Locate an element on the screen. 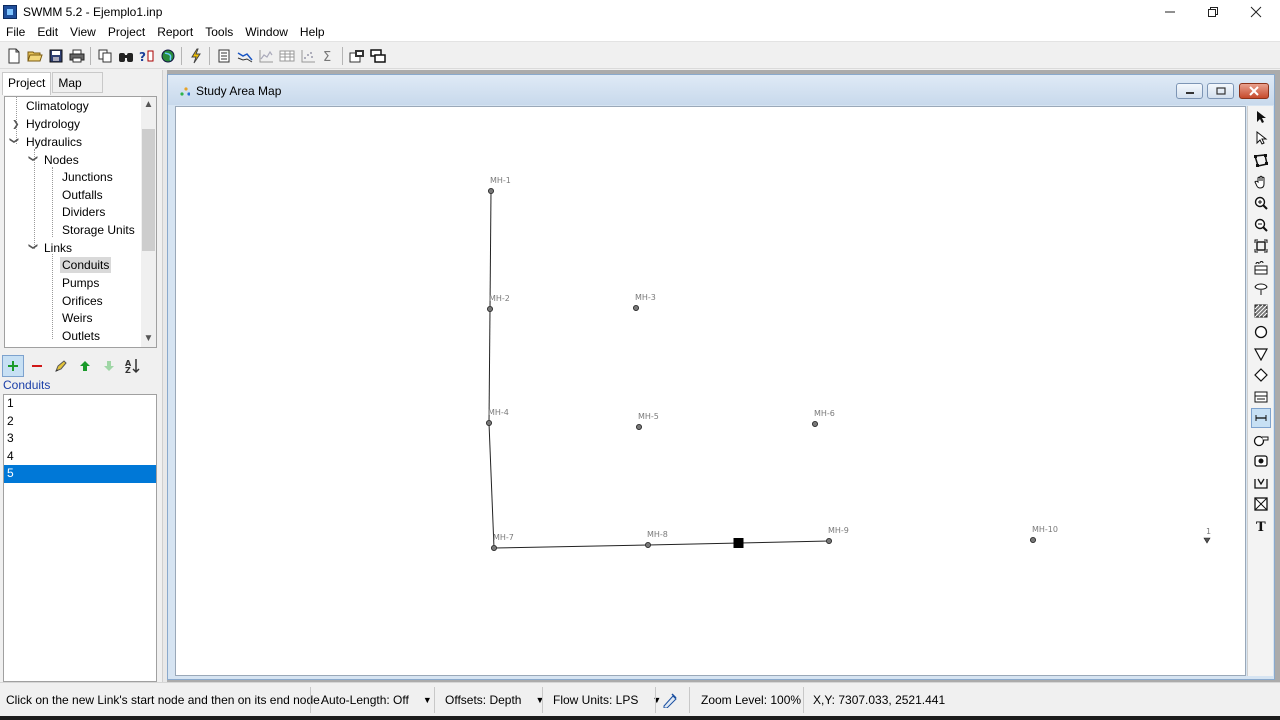 The width and height of the screenshot is (1280, 720). menu-file: File is located at coordinates (15, 32).